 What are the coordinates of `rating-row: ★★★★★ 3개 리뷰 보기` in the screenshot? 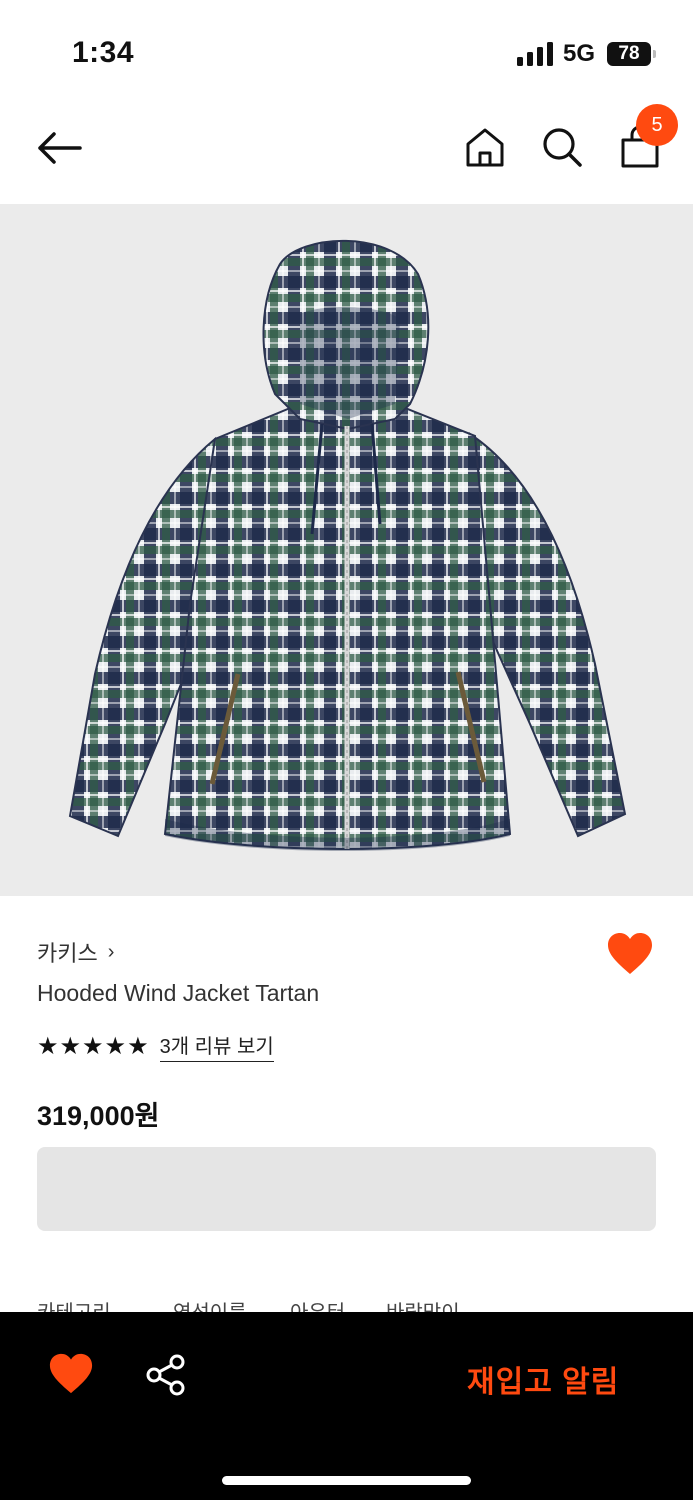 It's located at (155, 1046).